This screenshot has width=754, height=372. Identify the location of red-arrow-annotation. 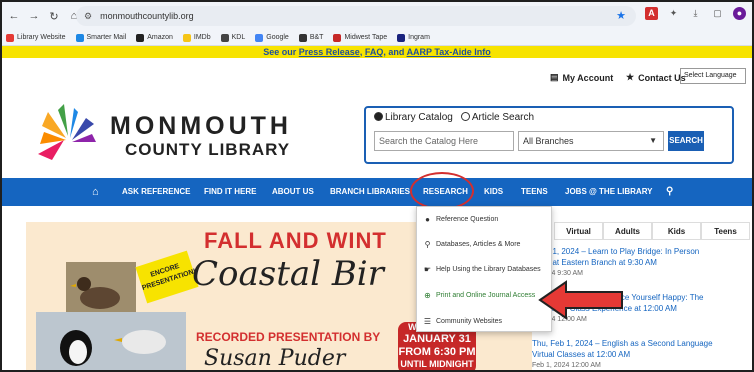
(580, 300).